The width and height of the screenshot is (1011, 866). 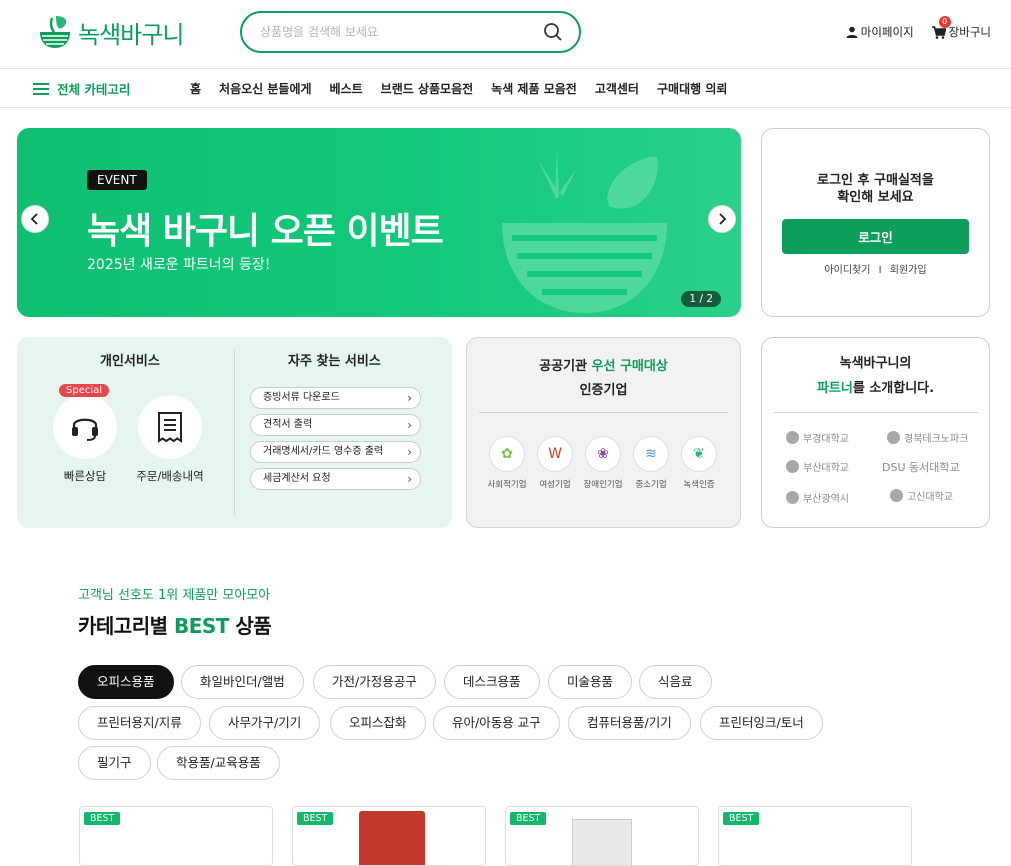 I want to click on quick-service-tax-invoice: 세금계산서 요청 ›, so click(x=335, y=479).